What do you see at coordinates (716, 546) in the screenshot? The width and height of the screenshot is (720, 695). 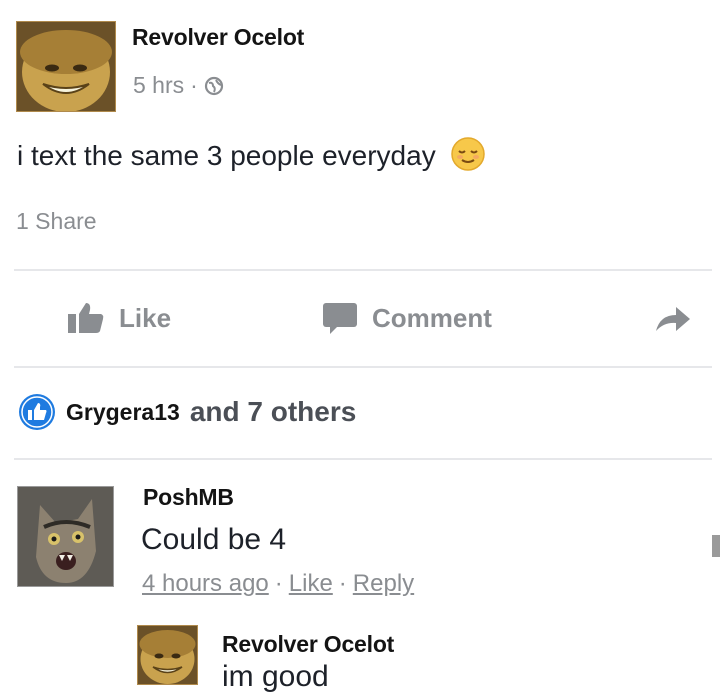 I see `scrollbar-thumb` at bounding box center [716, 546].